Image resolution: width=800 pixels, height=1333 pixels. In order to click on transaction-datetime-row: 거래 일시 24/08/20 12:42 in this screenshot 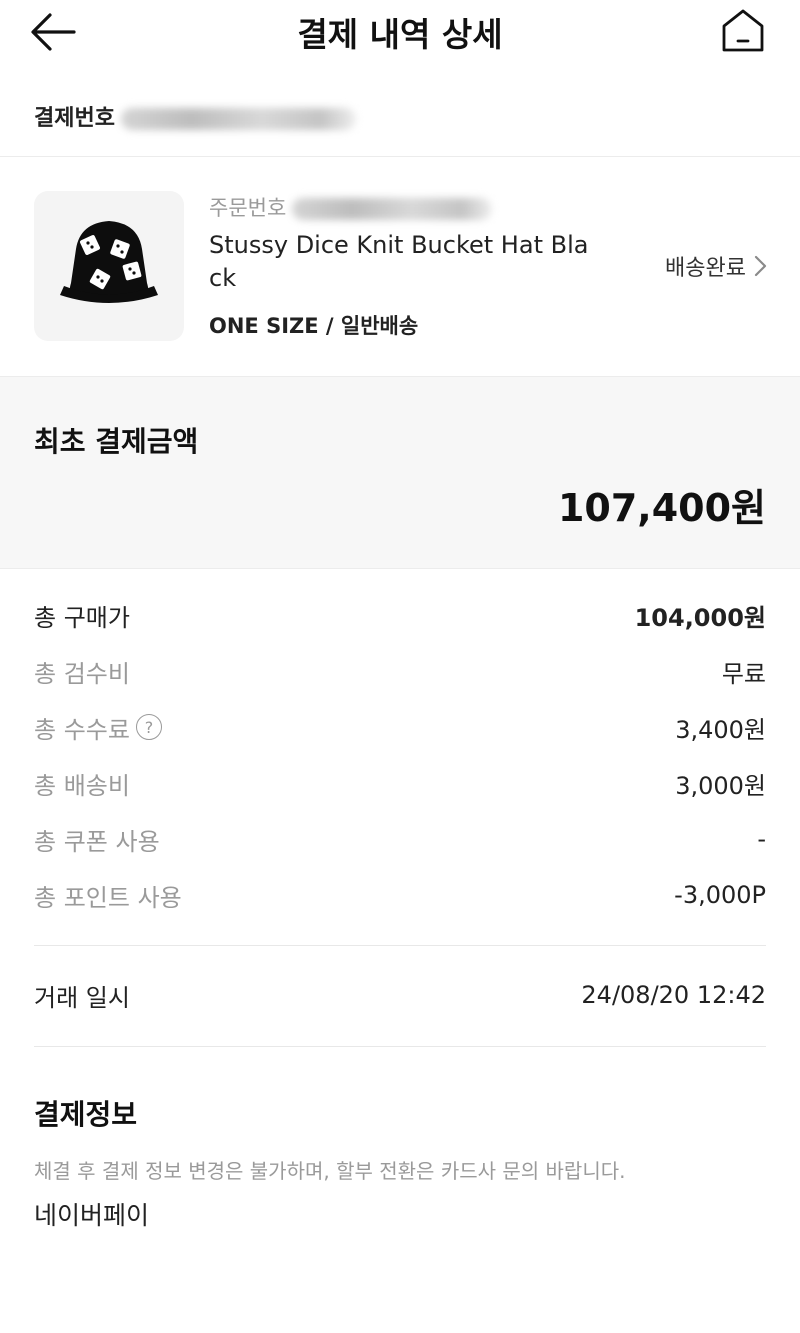, I will do `click(400, 995)`.